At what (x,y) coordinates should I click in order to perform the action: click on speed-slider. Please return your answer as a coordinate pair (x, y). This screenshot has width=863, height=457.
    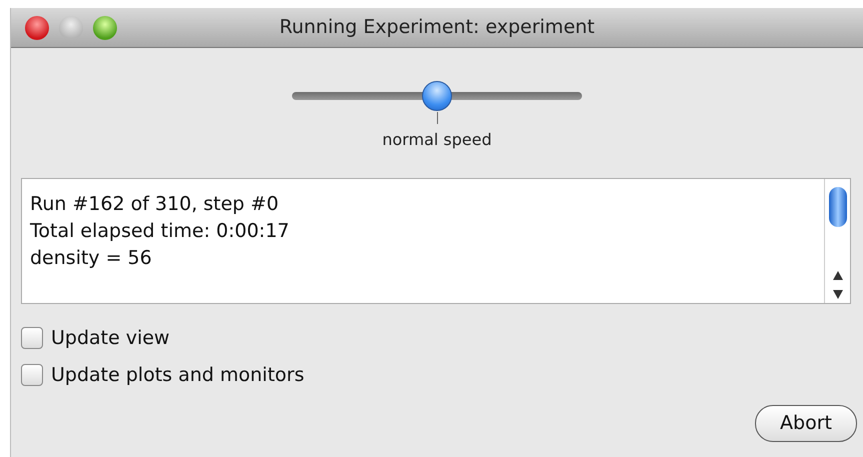
    Looking at the image, I should click on (437, 96).